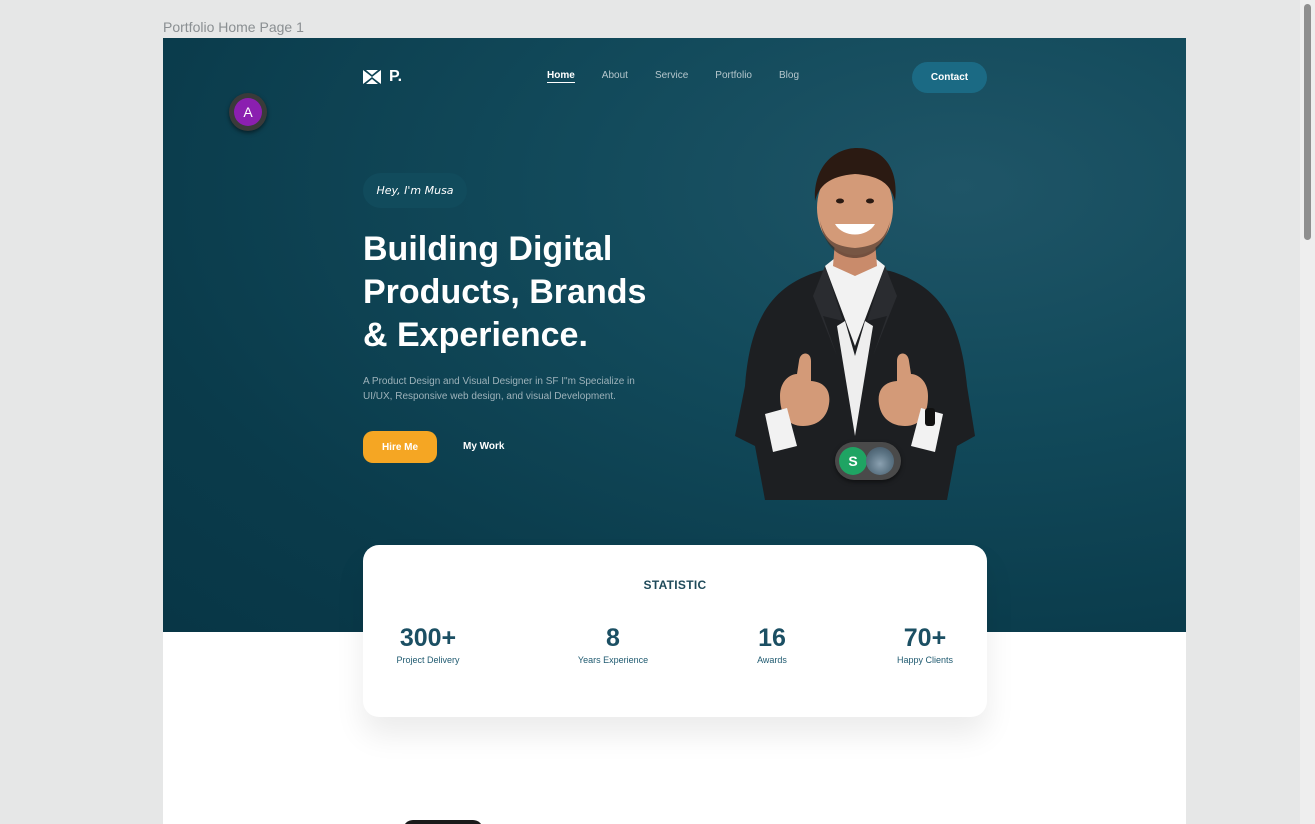 The image size is (1315, 824). What do you see at coordinates (488, 249) in the screenshot?
I see `headline-line-1: Building Digital` at bounding box center [488, 249].